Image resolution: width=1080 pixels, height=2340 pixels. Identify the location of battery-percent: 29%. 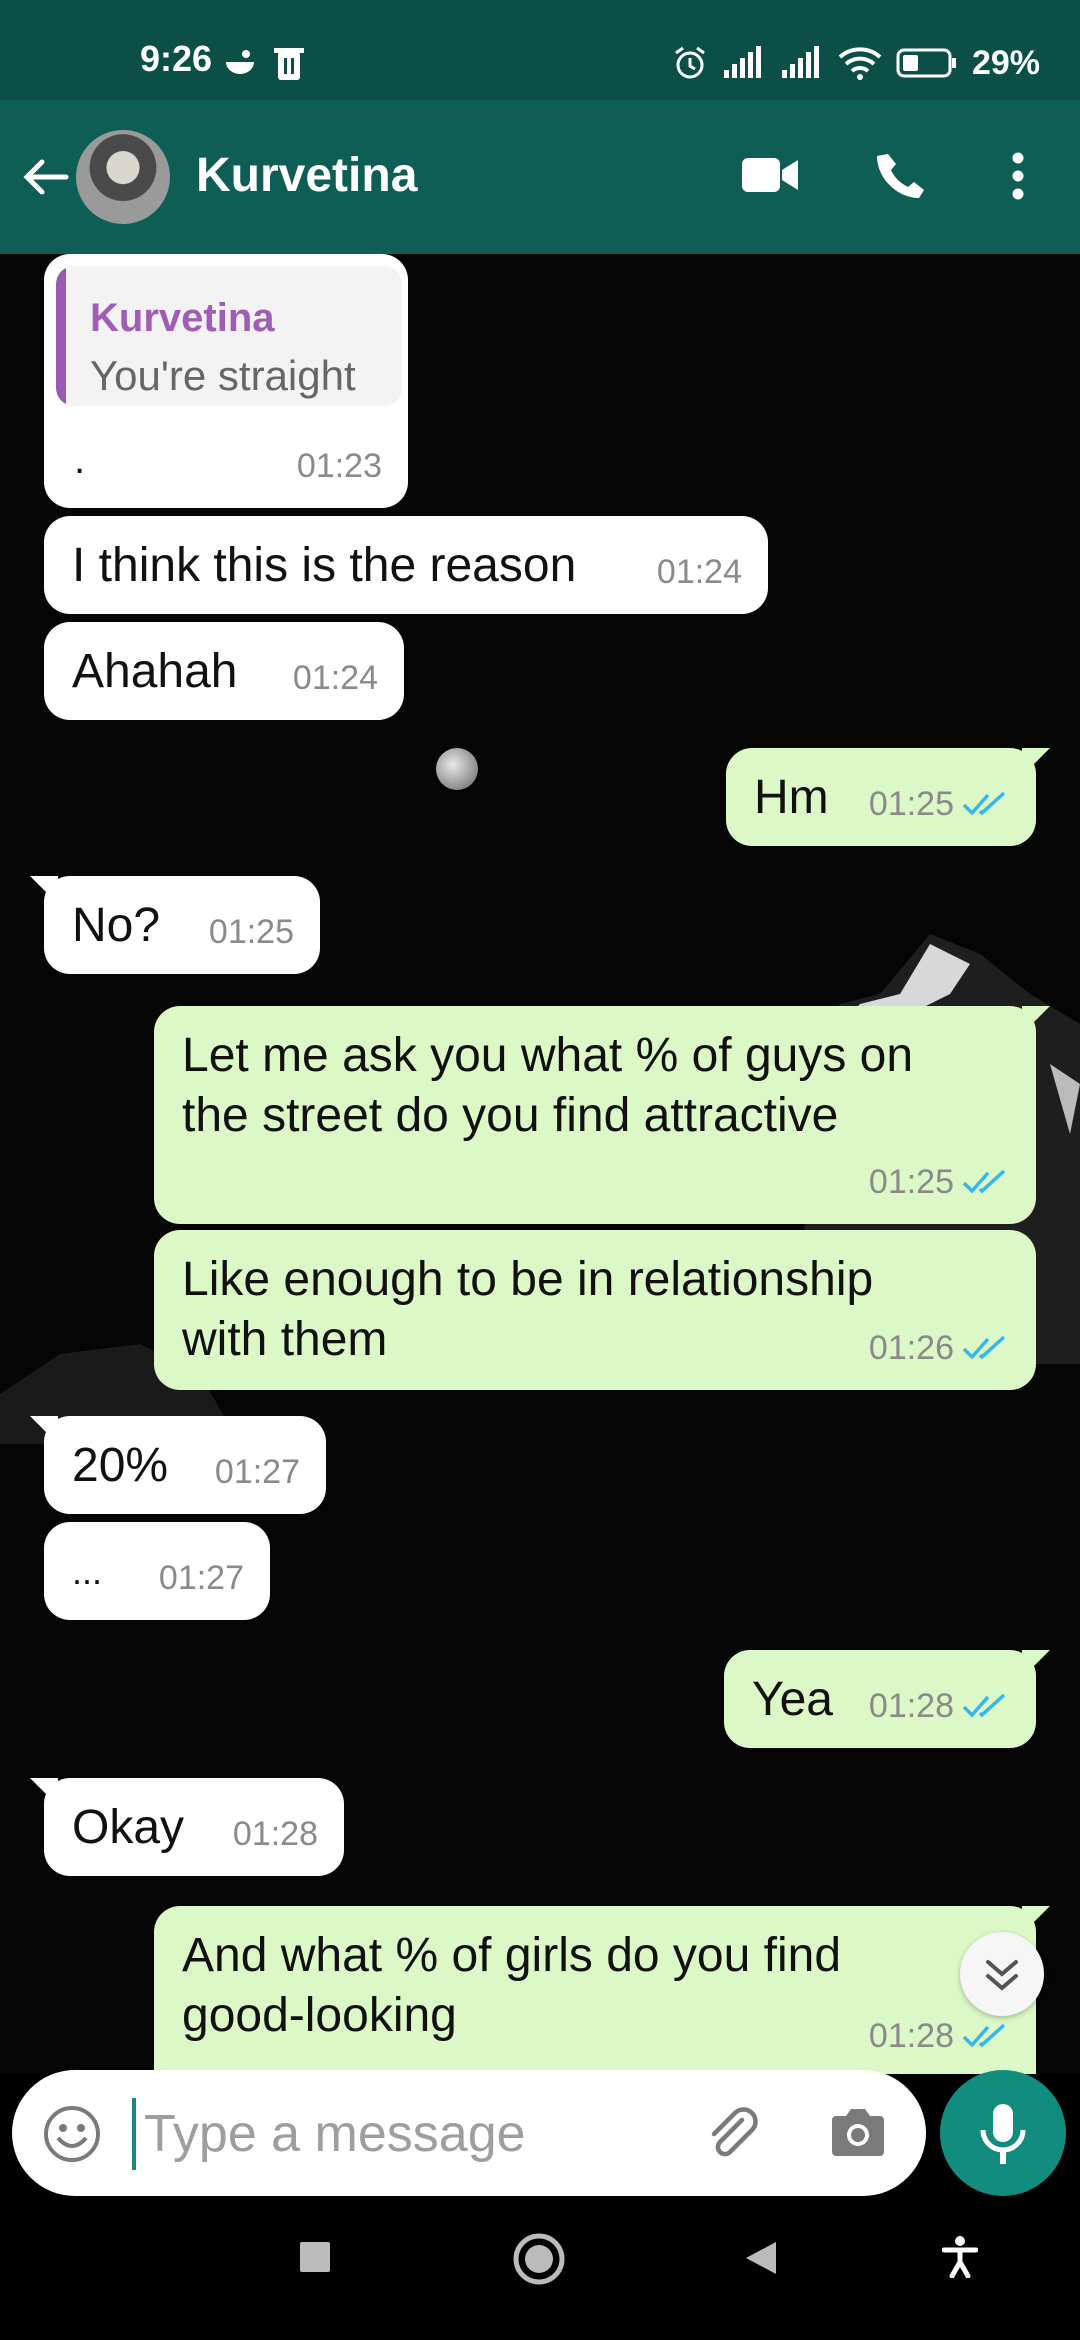
(1005, 62).